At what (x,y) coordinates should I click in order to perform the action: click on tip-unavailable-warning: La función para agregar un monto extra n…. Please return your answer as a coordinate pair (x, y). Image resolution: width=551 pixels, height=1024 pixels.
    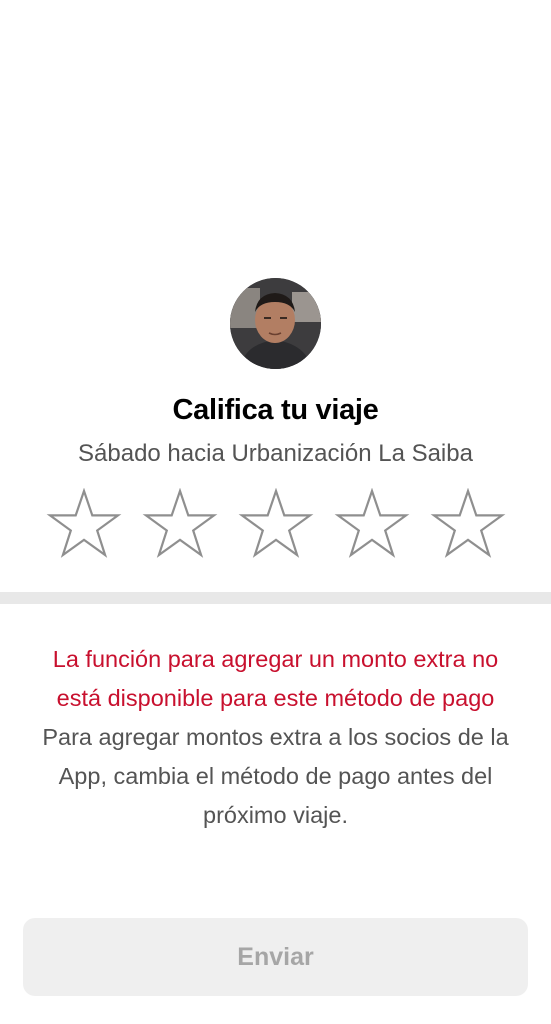
    Looking at the image, I should click on (275, 678).